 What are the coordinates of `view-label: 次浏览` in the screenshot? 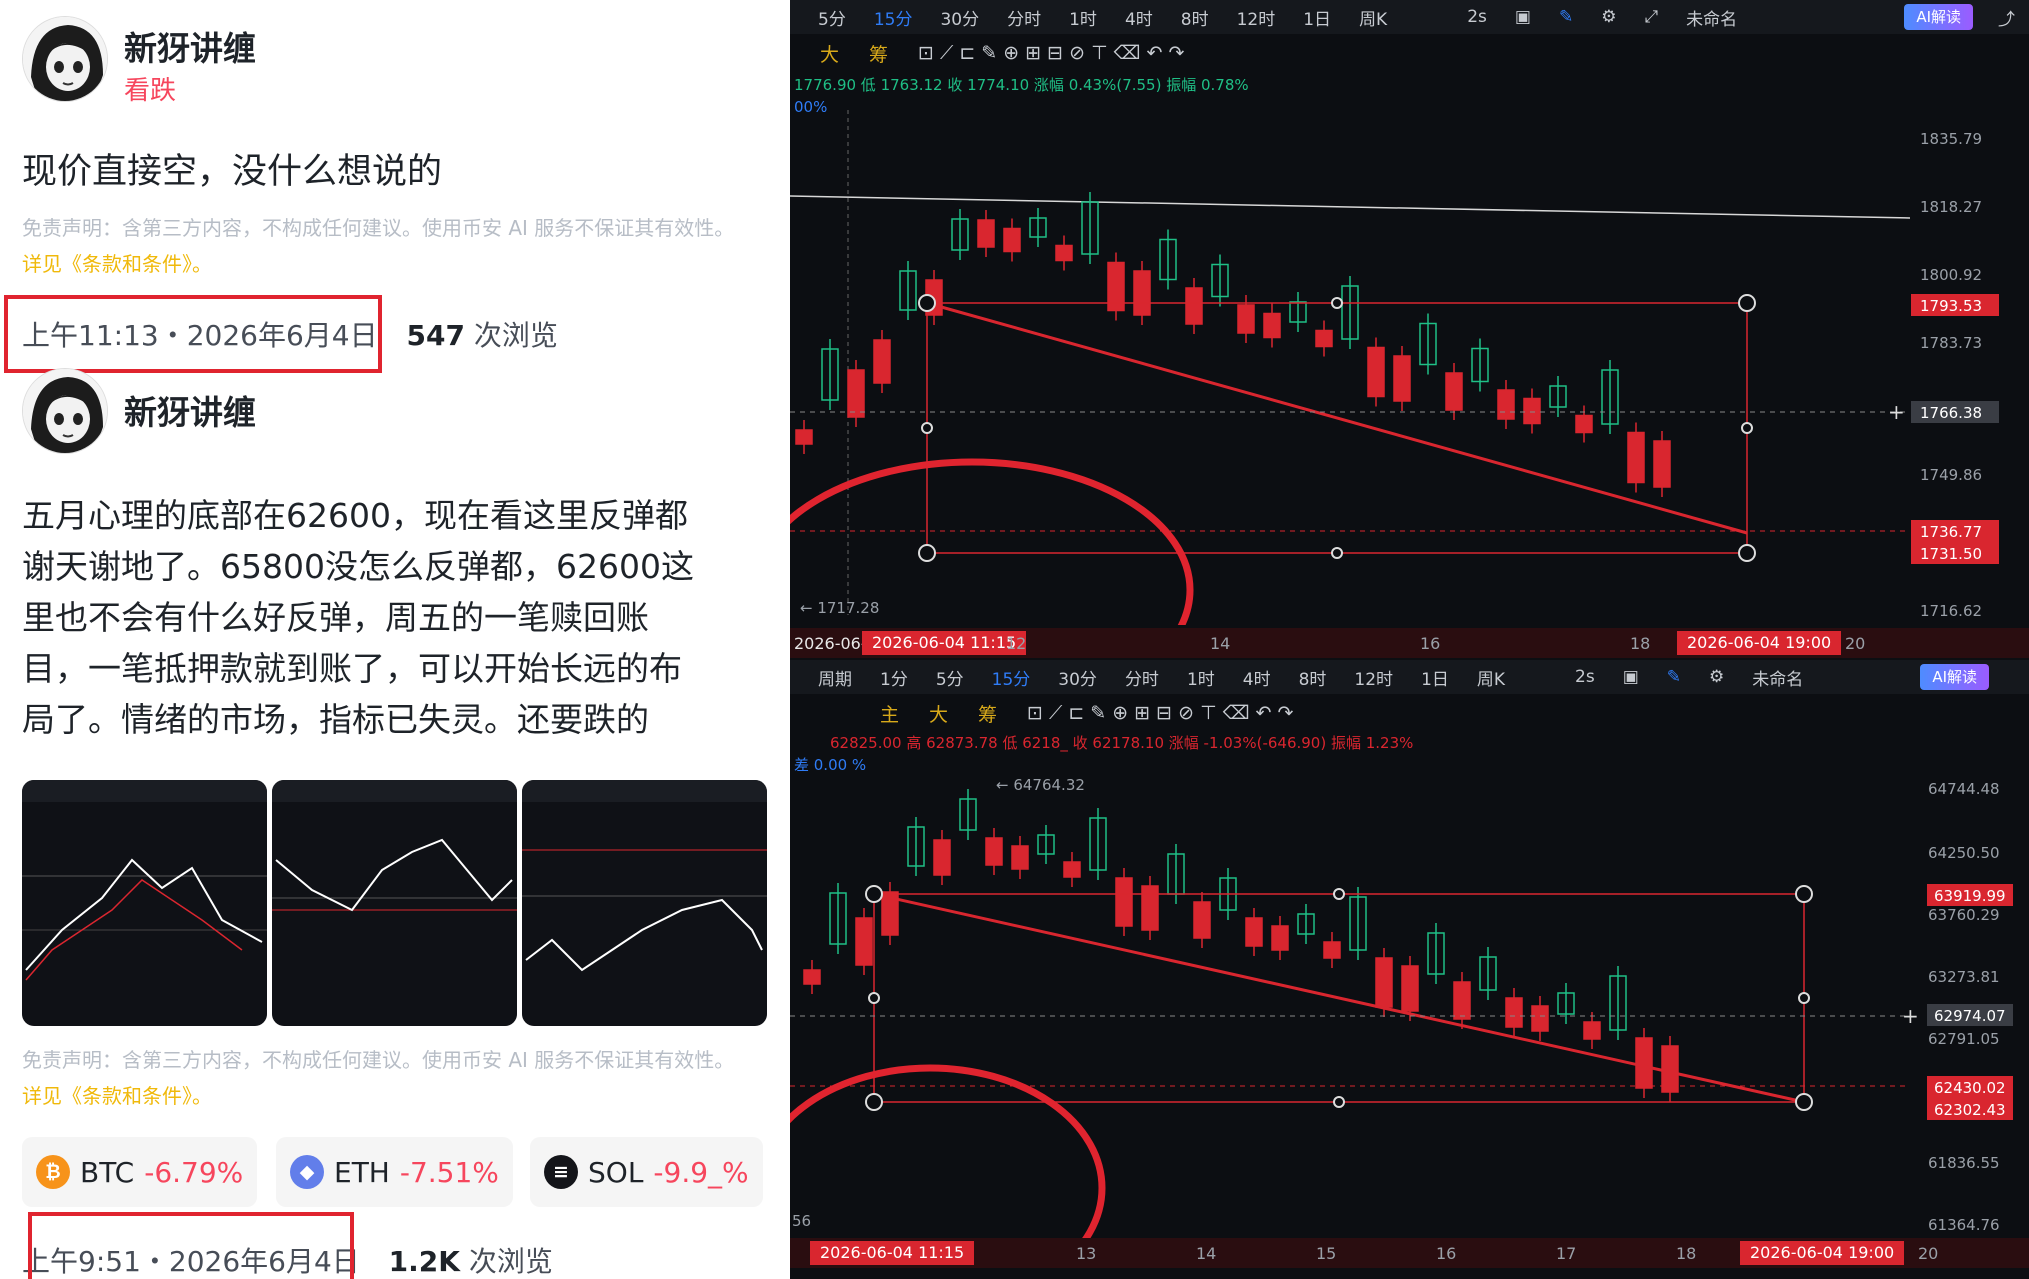 It's located at (510, 1261).